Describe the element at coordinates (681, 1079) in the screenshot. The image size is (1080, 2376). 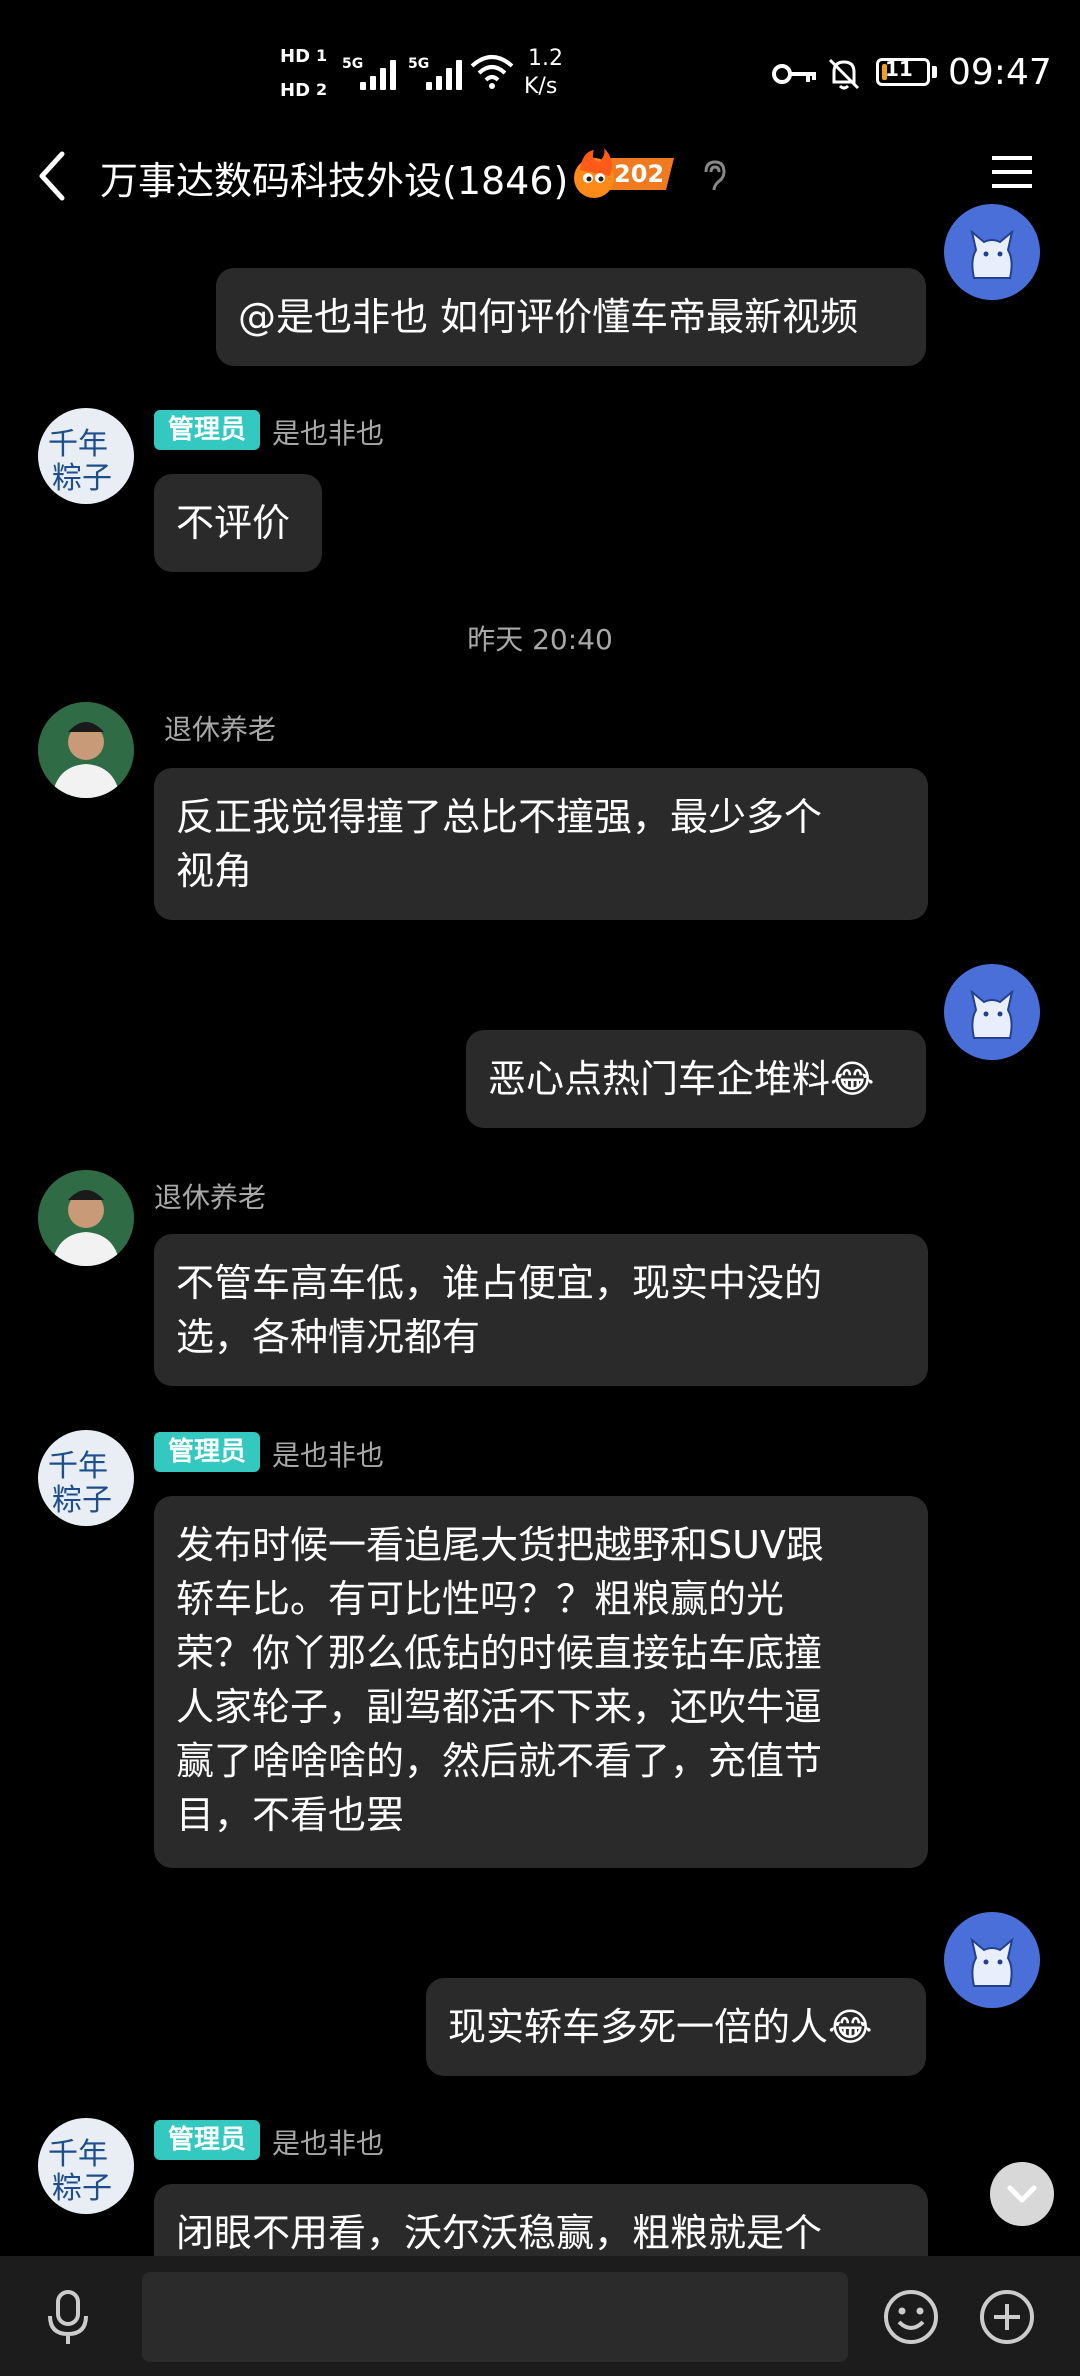
I see `message-text: 恶心点热门车企堆料😂` at that location.